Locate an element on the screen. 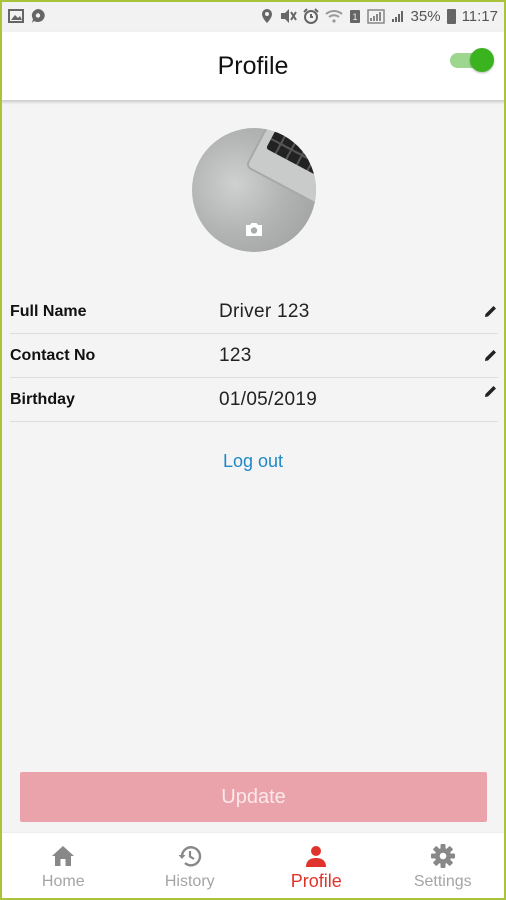  field-label: Full Name is located at coordinates (48, 311).